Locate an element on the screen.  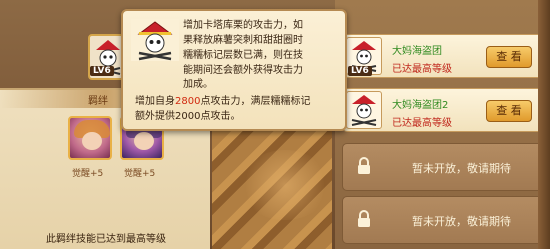
tooltip-skill-icon is located at coordinates (155, 40).